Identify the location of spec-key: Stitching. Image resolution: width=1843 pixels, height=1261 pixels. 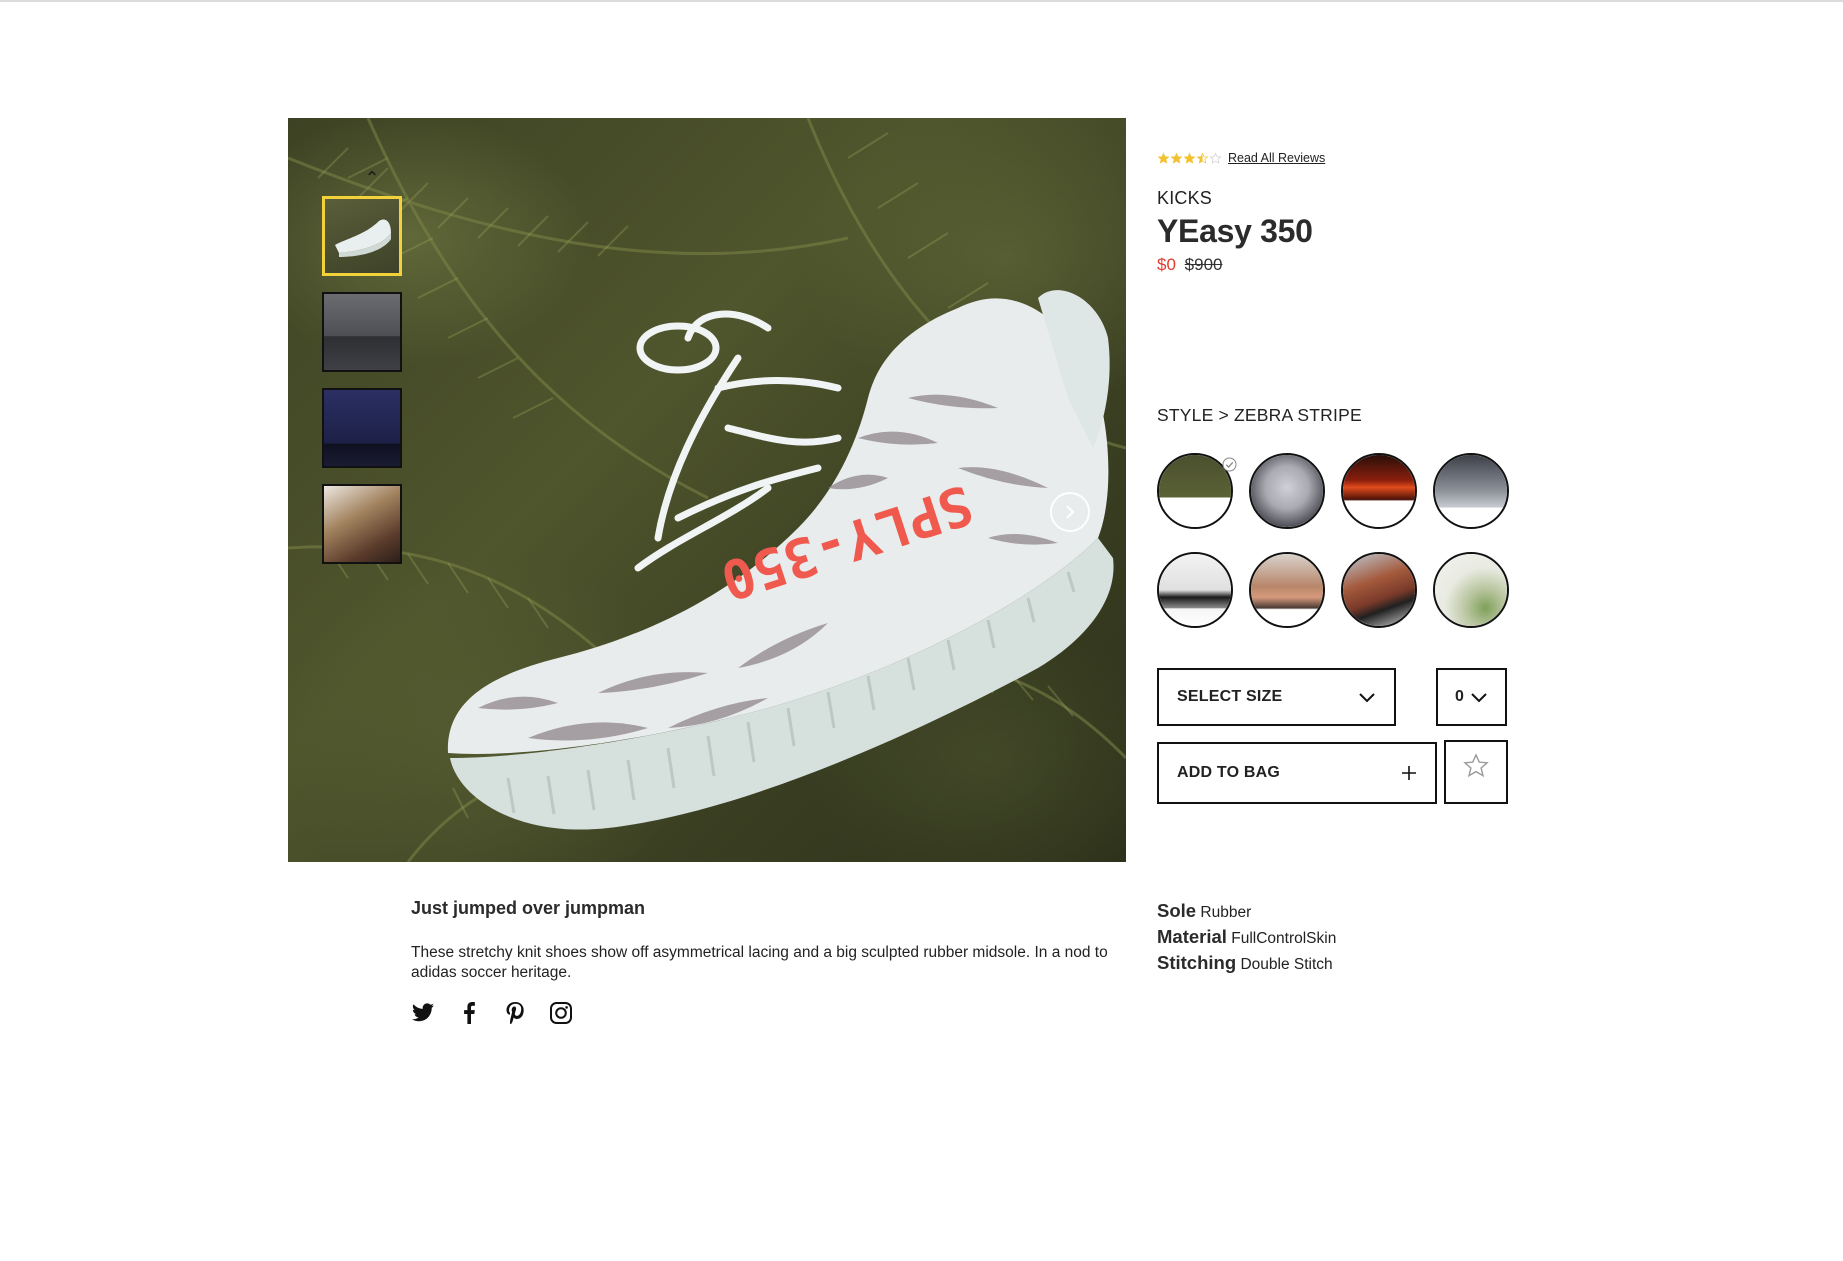
(1197, 962).